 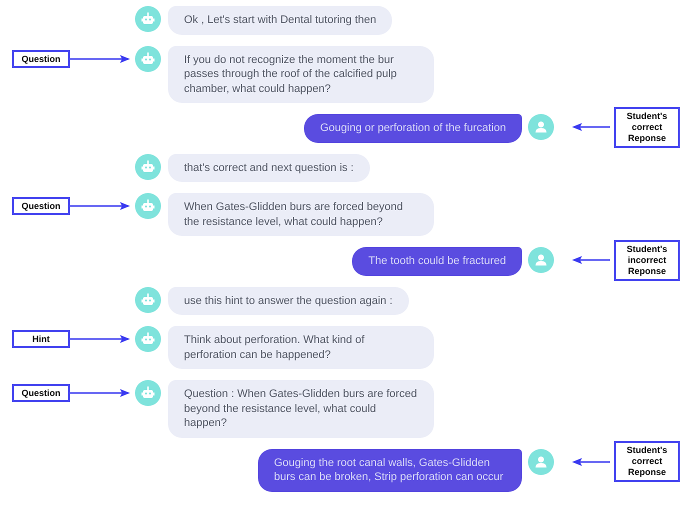 I want to click on annotation-label: Hint, so click(x=41, y=339).